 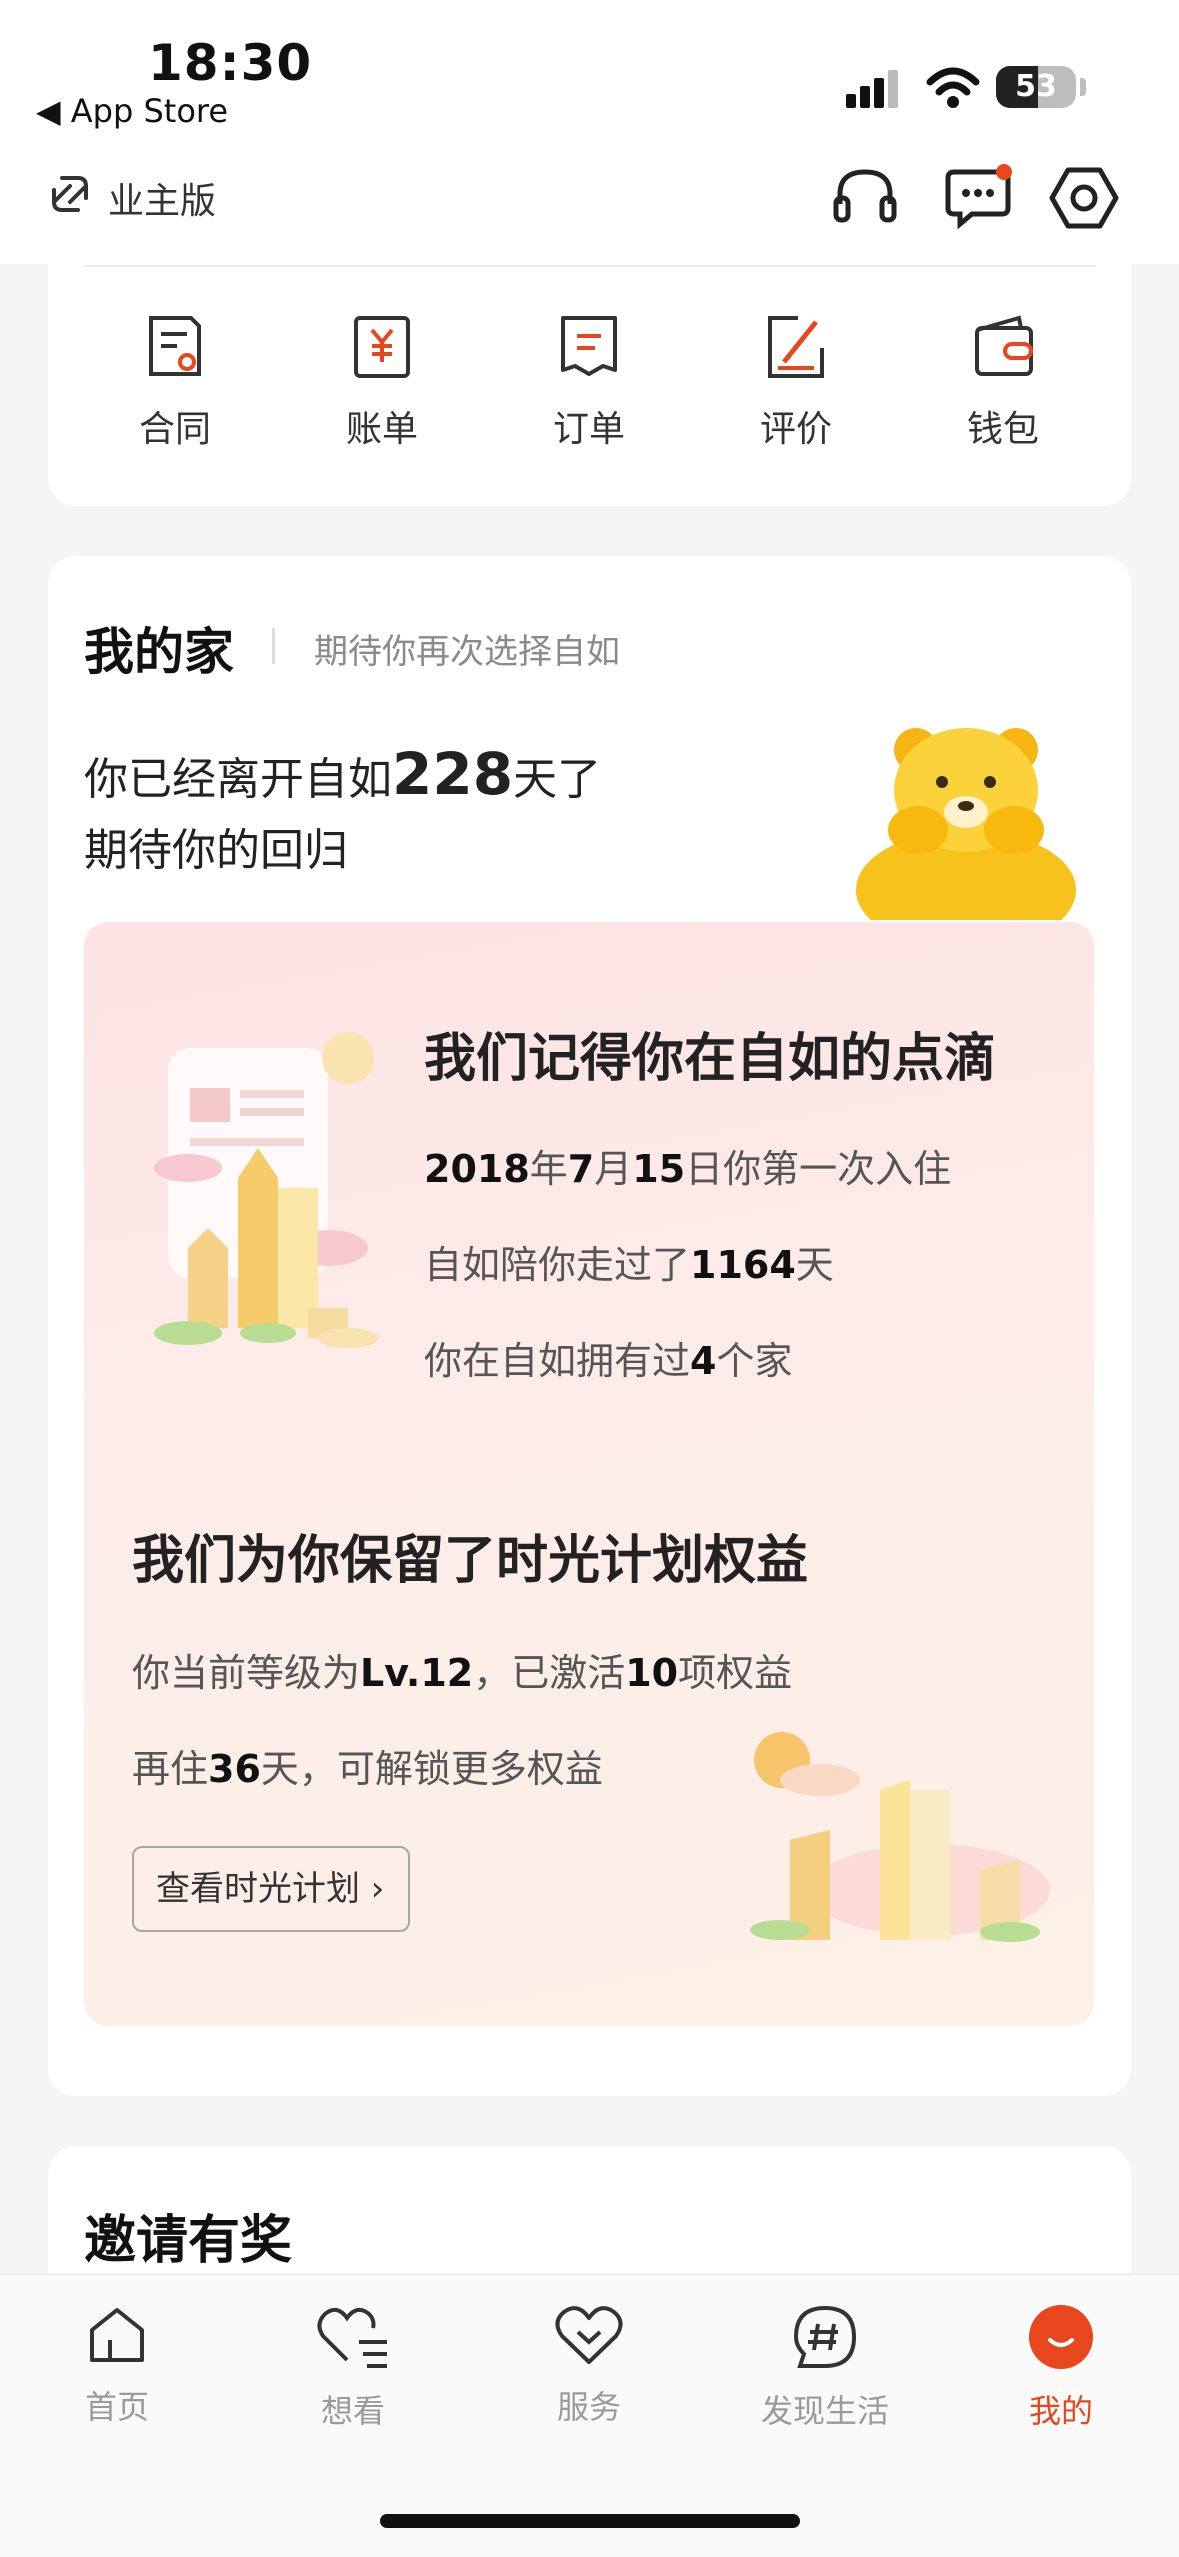 What do you see at coordinates (795, 429) in the screenshot?
I see `quick-action-label: 评价` at bounding box center [795, 429].